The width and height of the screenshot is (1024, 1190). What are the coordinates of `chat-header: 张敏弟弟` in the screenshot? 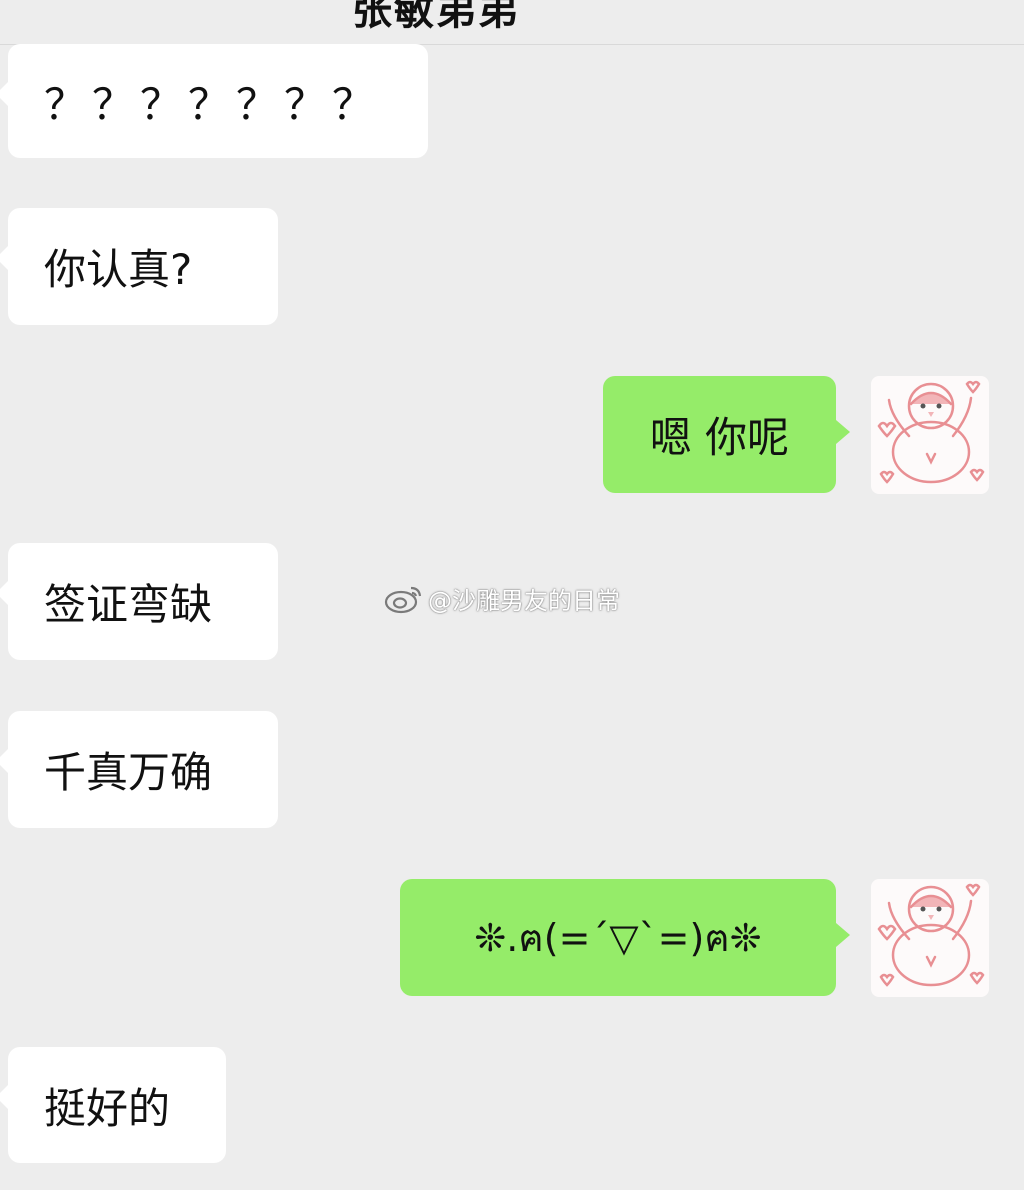 It's located at (512, 22).